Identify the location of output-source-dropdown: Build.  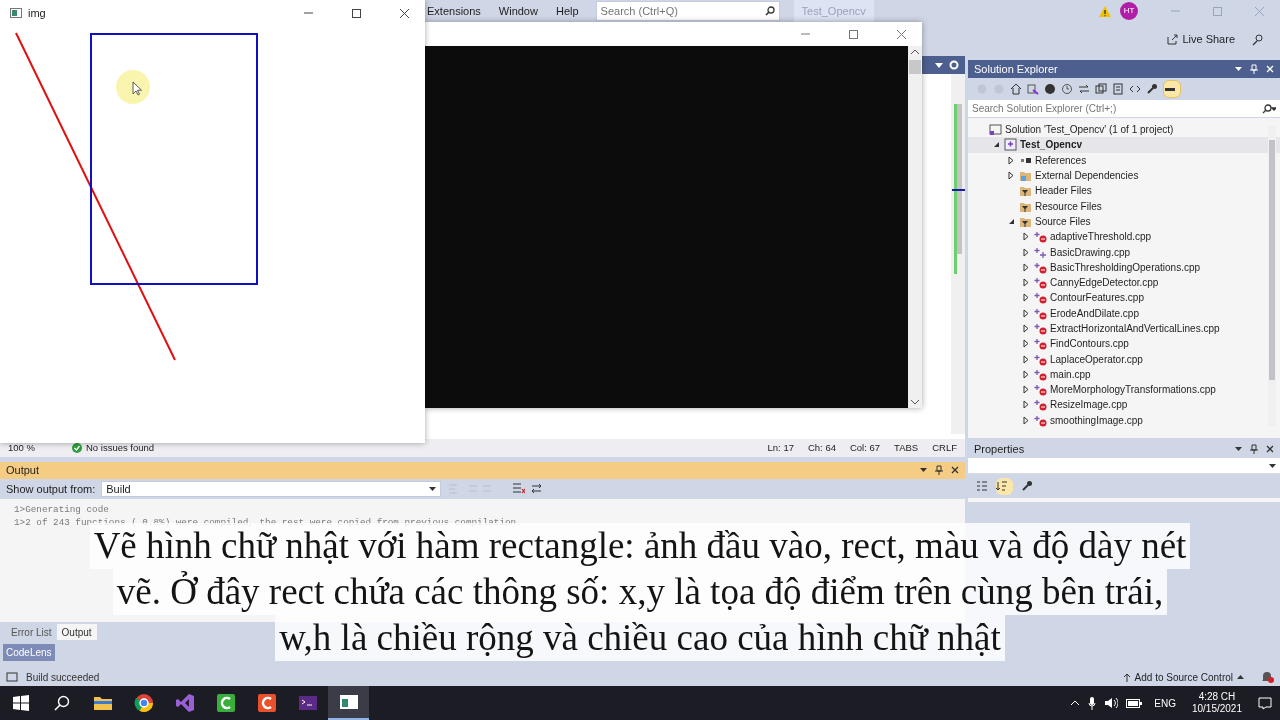
(271, 488).